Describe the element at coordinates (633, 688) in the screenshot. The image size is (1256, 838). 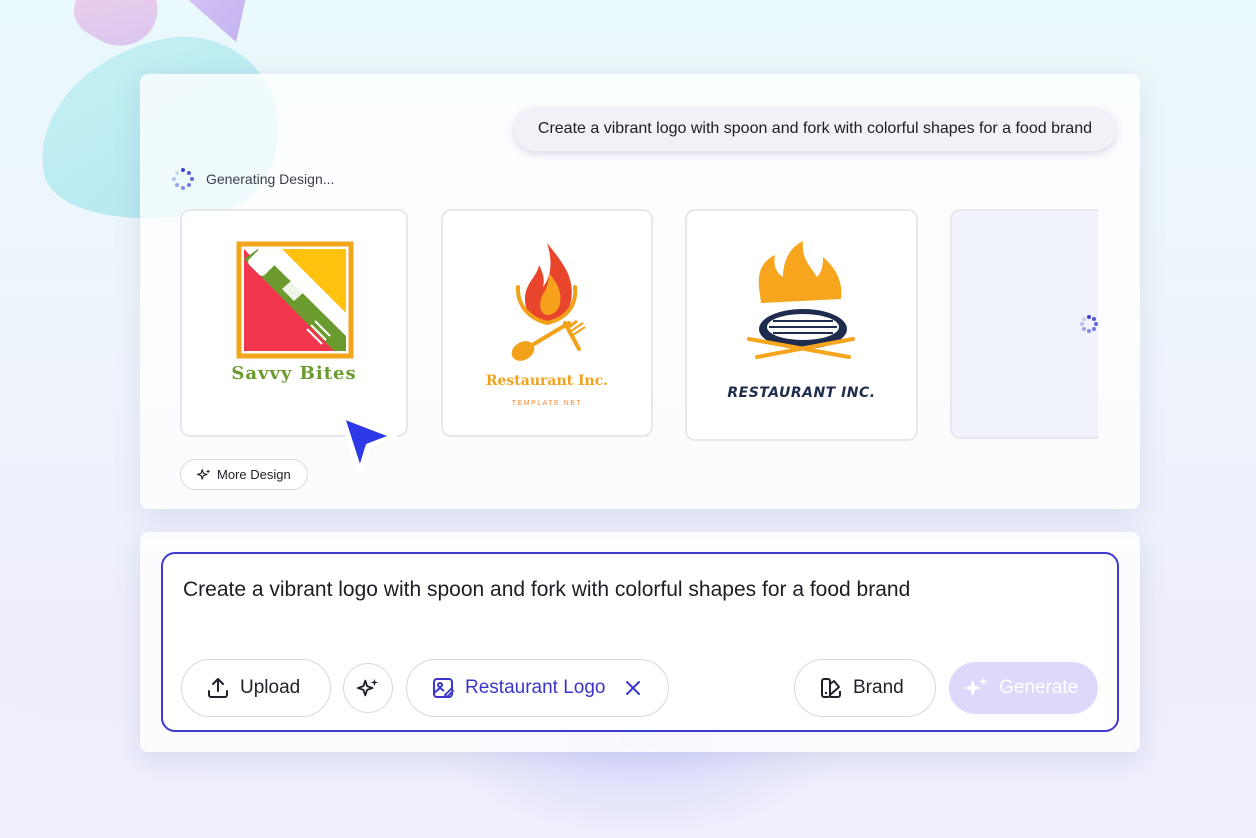
I see `close-icon` at that location.